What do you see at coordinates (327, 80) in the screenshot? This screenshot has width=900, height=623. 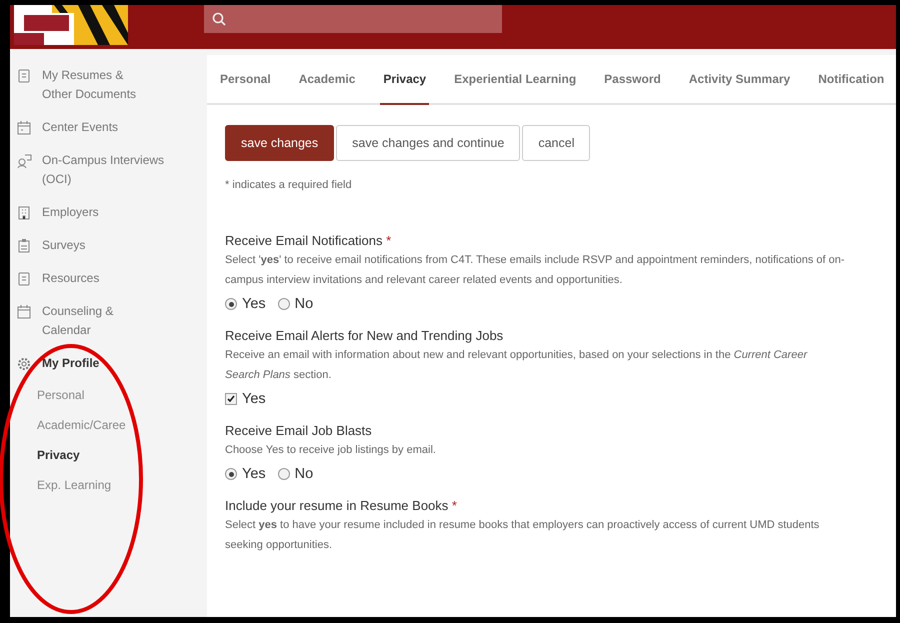 I see `tab: Academic` at bounding box center [327, 80].